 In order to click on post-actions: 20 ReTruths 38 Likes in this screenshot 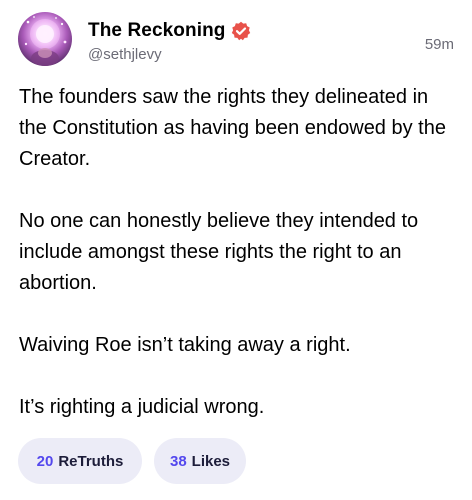, I will do `click(132, 461)`.